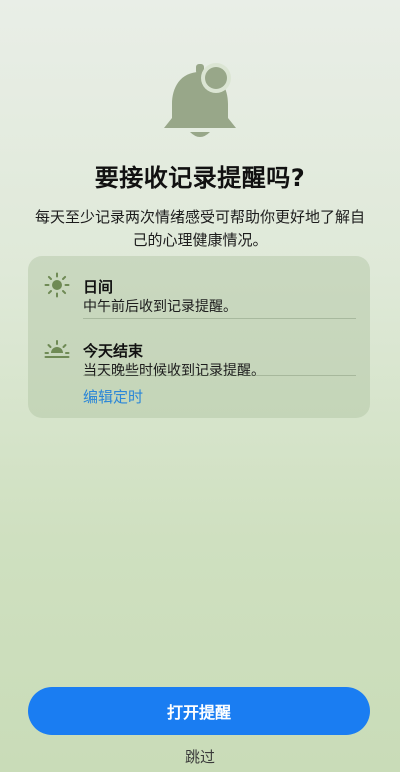 The image size is (400, 772). Describe the element at coordinates (199, 351) in the screenshot. I see `option-end-of-day: 今天结束 当天晚些时候收到记录提醒。` at that location.